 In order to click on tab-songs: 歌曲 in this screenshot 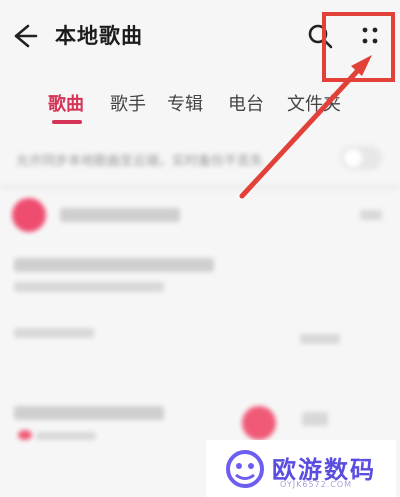, I will do `click(66, 103)`.